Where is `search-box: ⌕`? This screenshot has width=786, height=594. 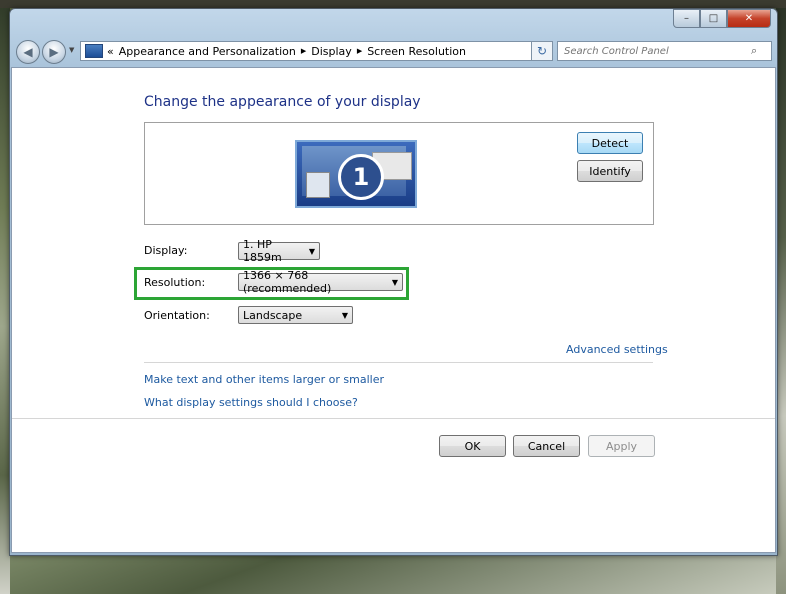 search-box: ⌕ is located at coordinates (664, 51).